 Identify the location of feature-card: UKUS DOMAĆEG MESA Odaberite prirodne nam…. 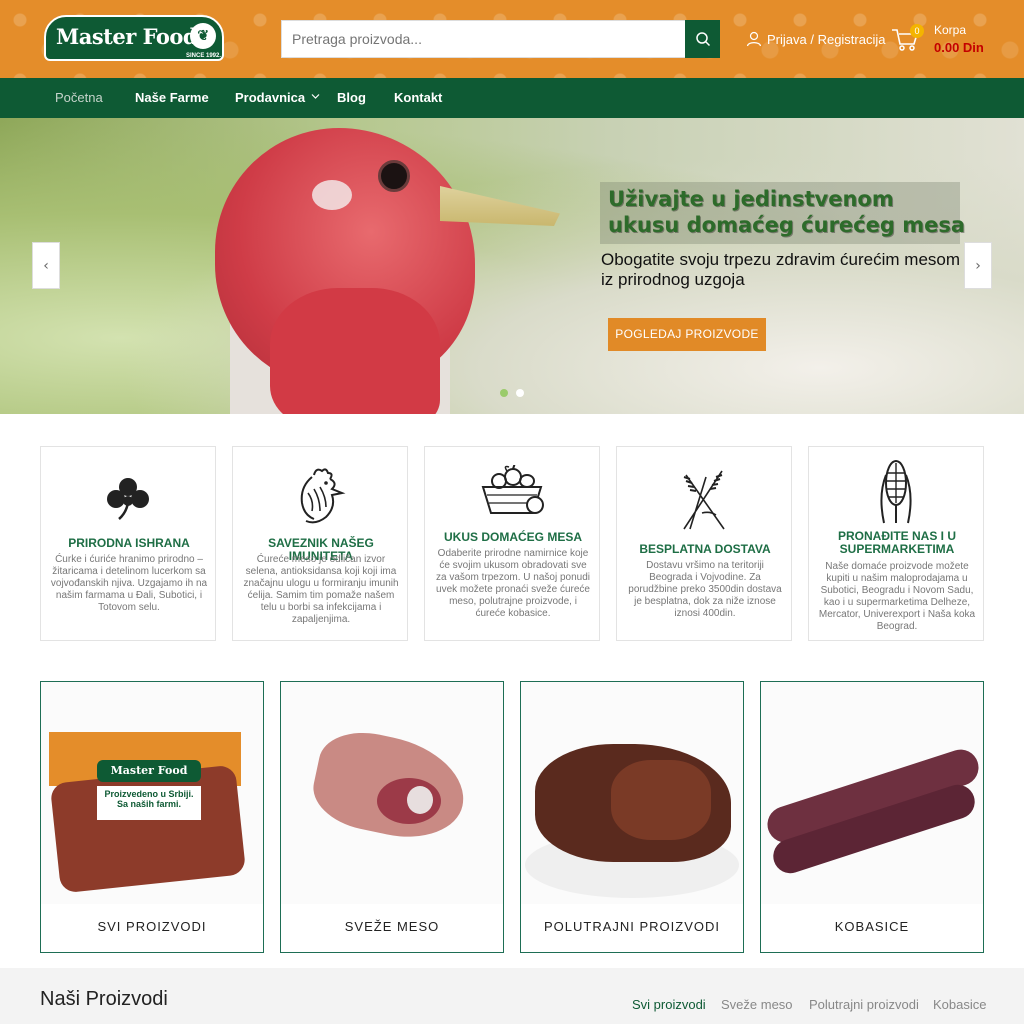
(512, 543).